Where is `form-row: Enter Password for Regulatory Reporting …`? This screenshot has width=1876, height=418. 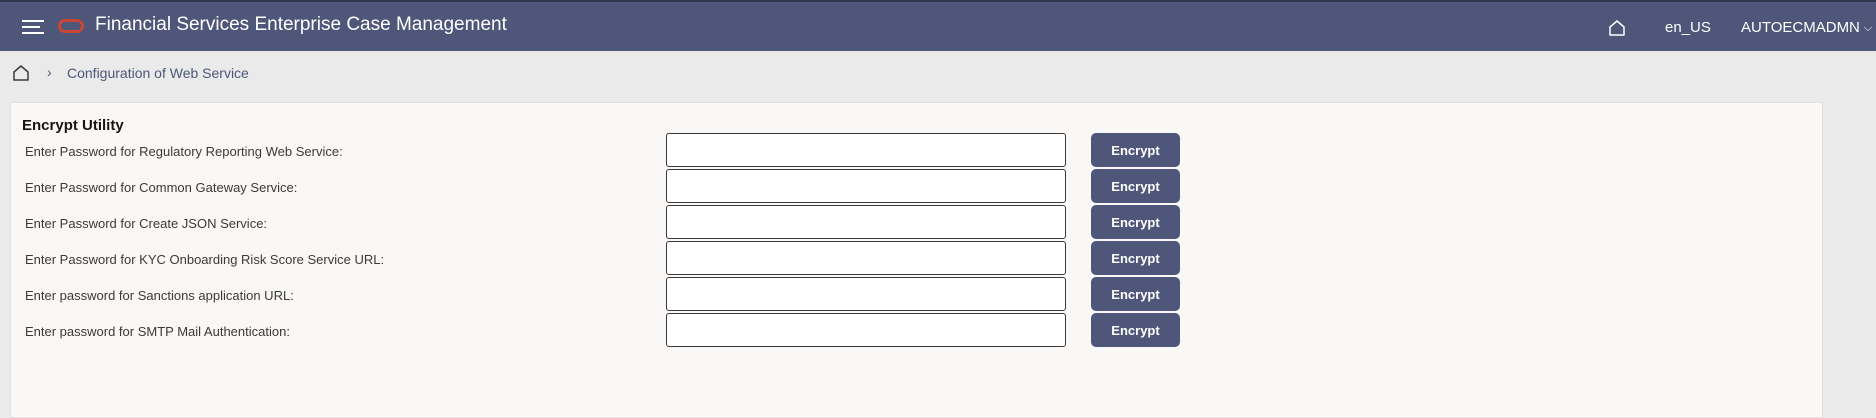
form-row: Enter Password for Regulatory Reporting … is located at coordinates (916, 151).